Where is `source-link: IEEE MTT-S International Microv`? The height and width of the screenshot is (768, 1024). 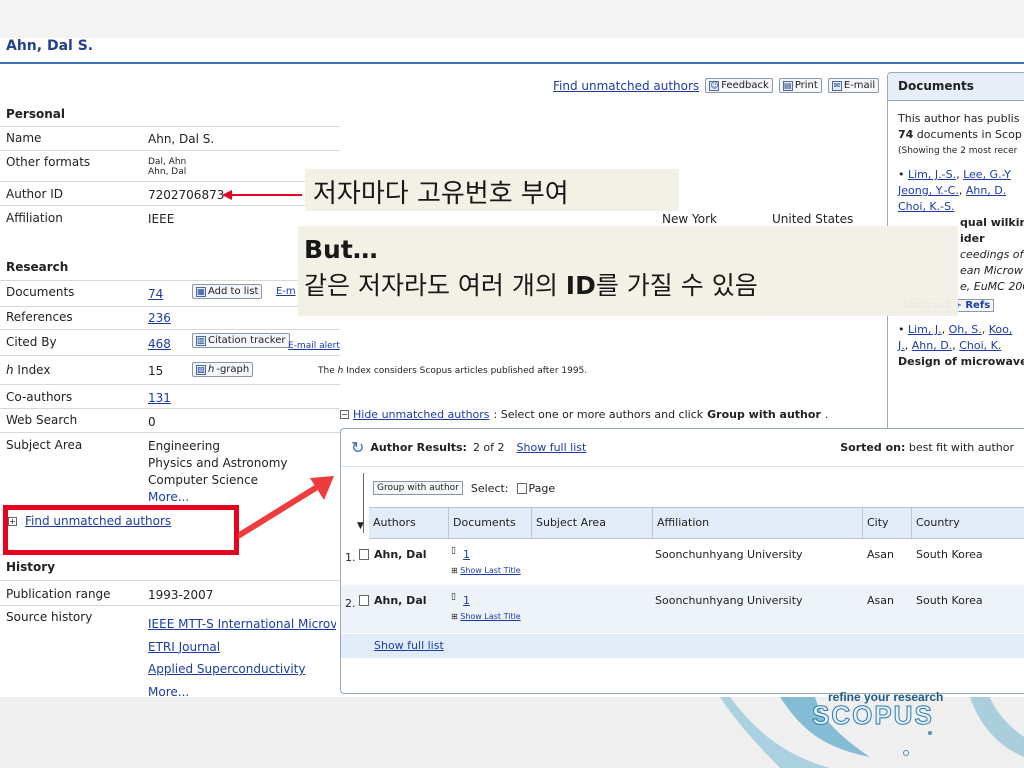 source-link: IEEE MTT-S International Microv is located at coordinates (242, 624).